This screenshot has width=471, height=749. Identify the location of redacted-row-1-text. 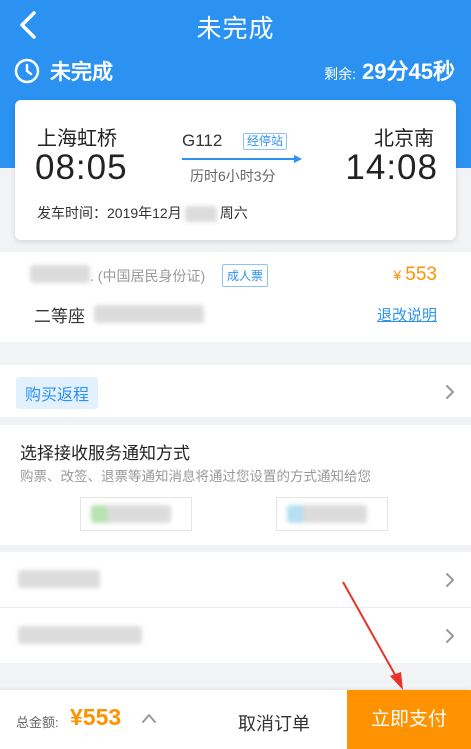
(59, 579).